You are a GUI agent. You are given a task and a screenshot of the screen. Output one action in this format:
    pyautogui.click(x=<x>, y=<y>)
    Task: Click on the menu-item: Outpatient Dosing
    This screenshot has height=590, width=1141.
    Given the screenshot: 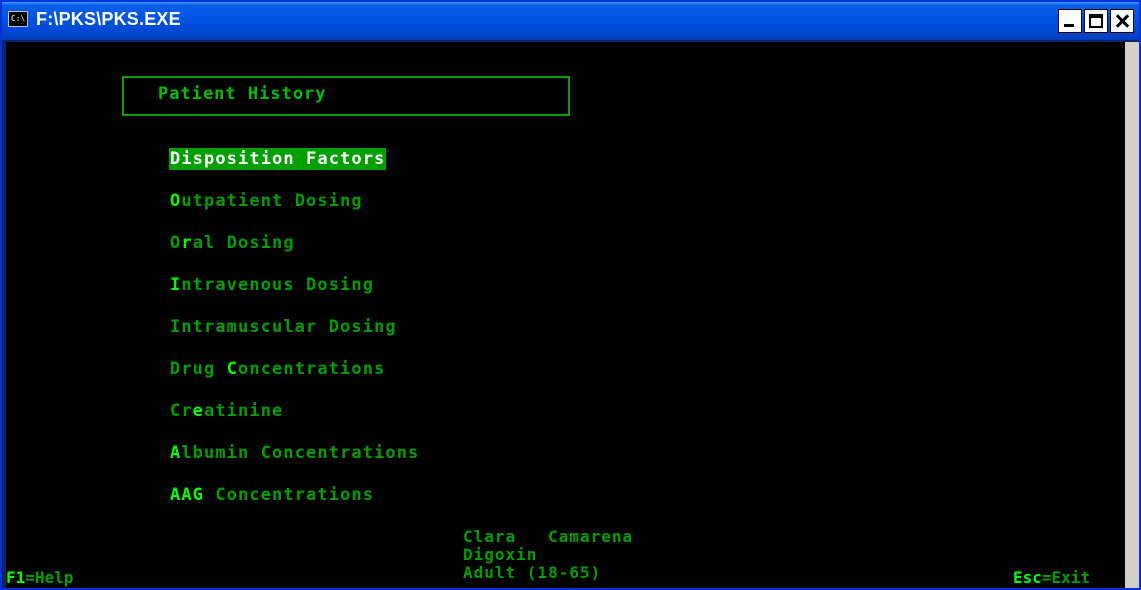 What is the action you would take?
    pyautogui.click(x=266, y=201)
    